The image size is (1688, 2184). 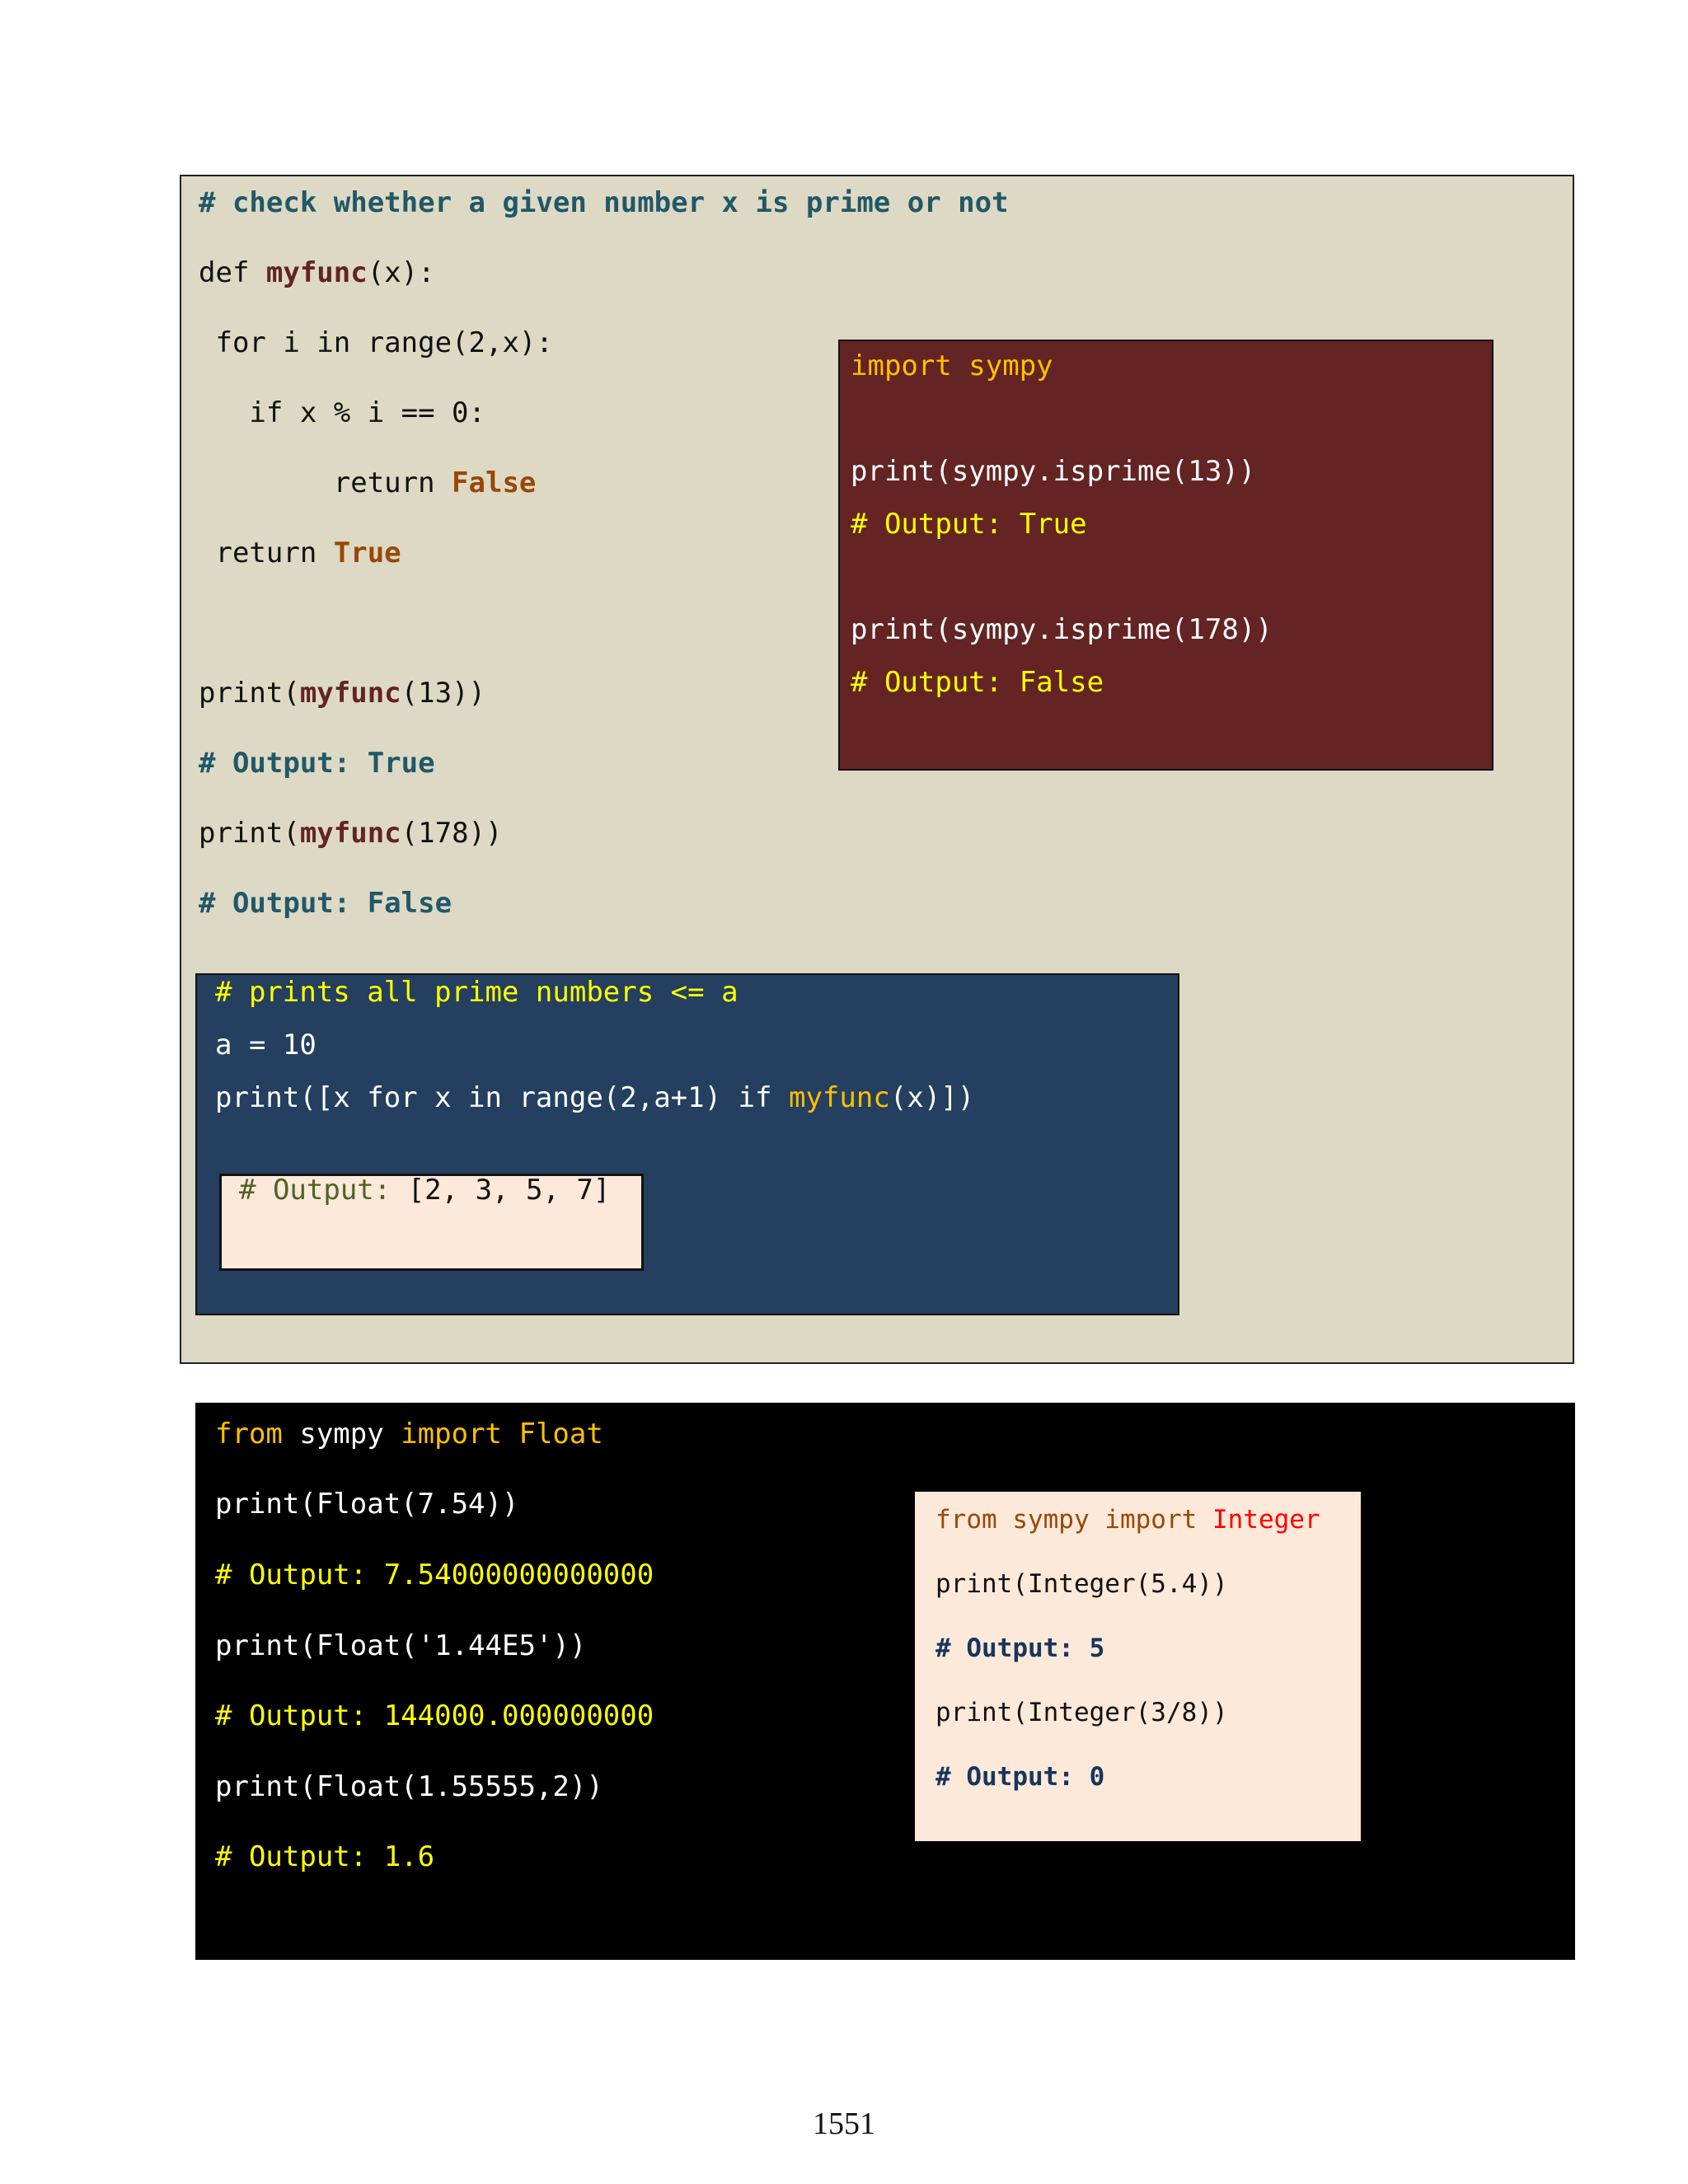 I want to click on code-line: print(Float(1.55555,2)), so click(x=409, y=1786).